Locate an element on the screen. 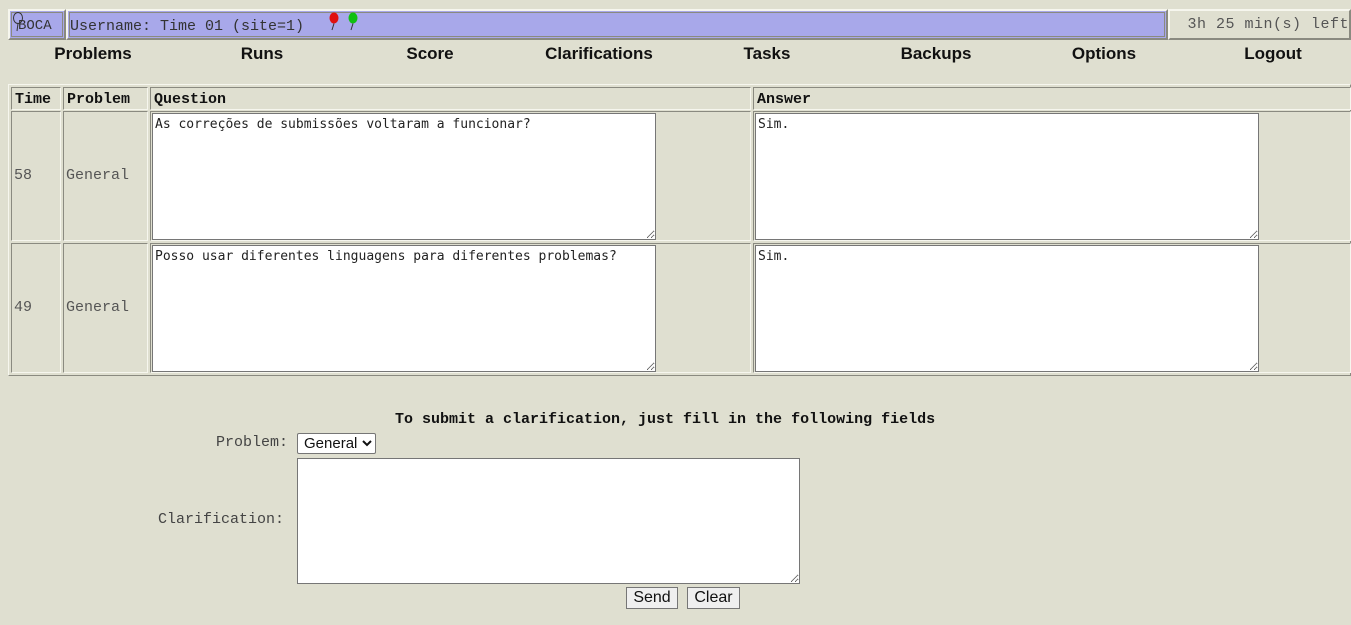 This screenshot has width=1351, height=625. header-time: Time is located at coordinates (36, 98).